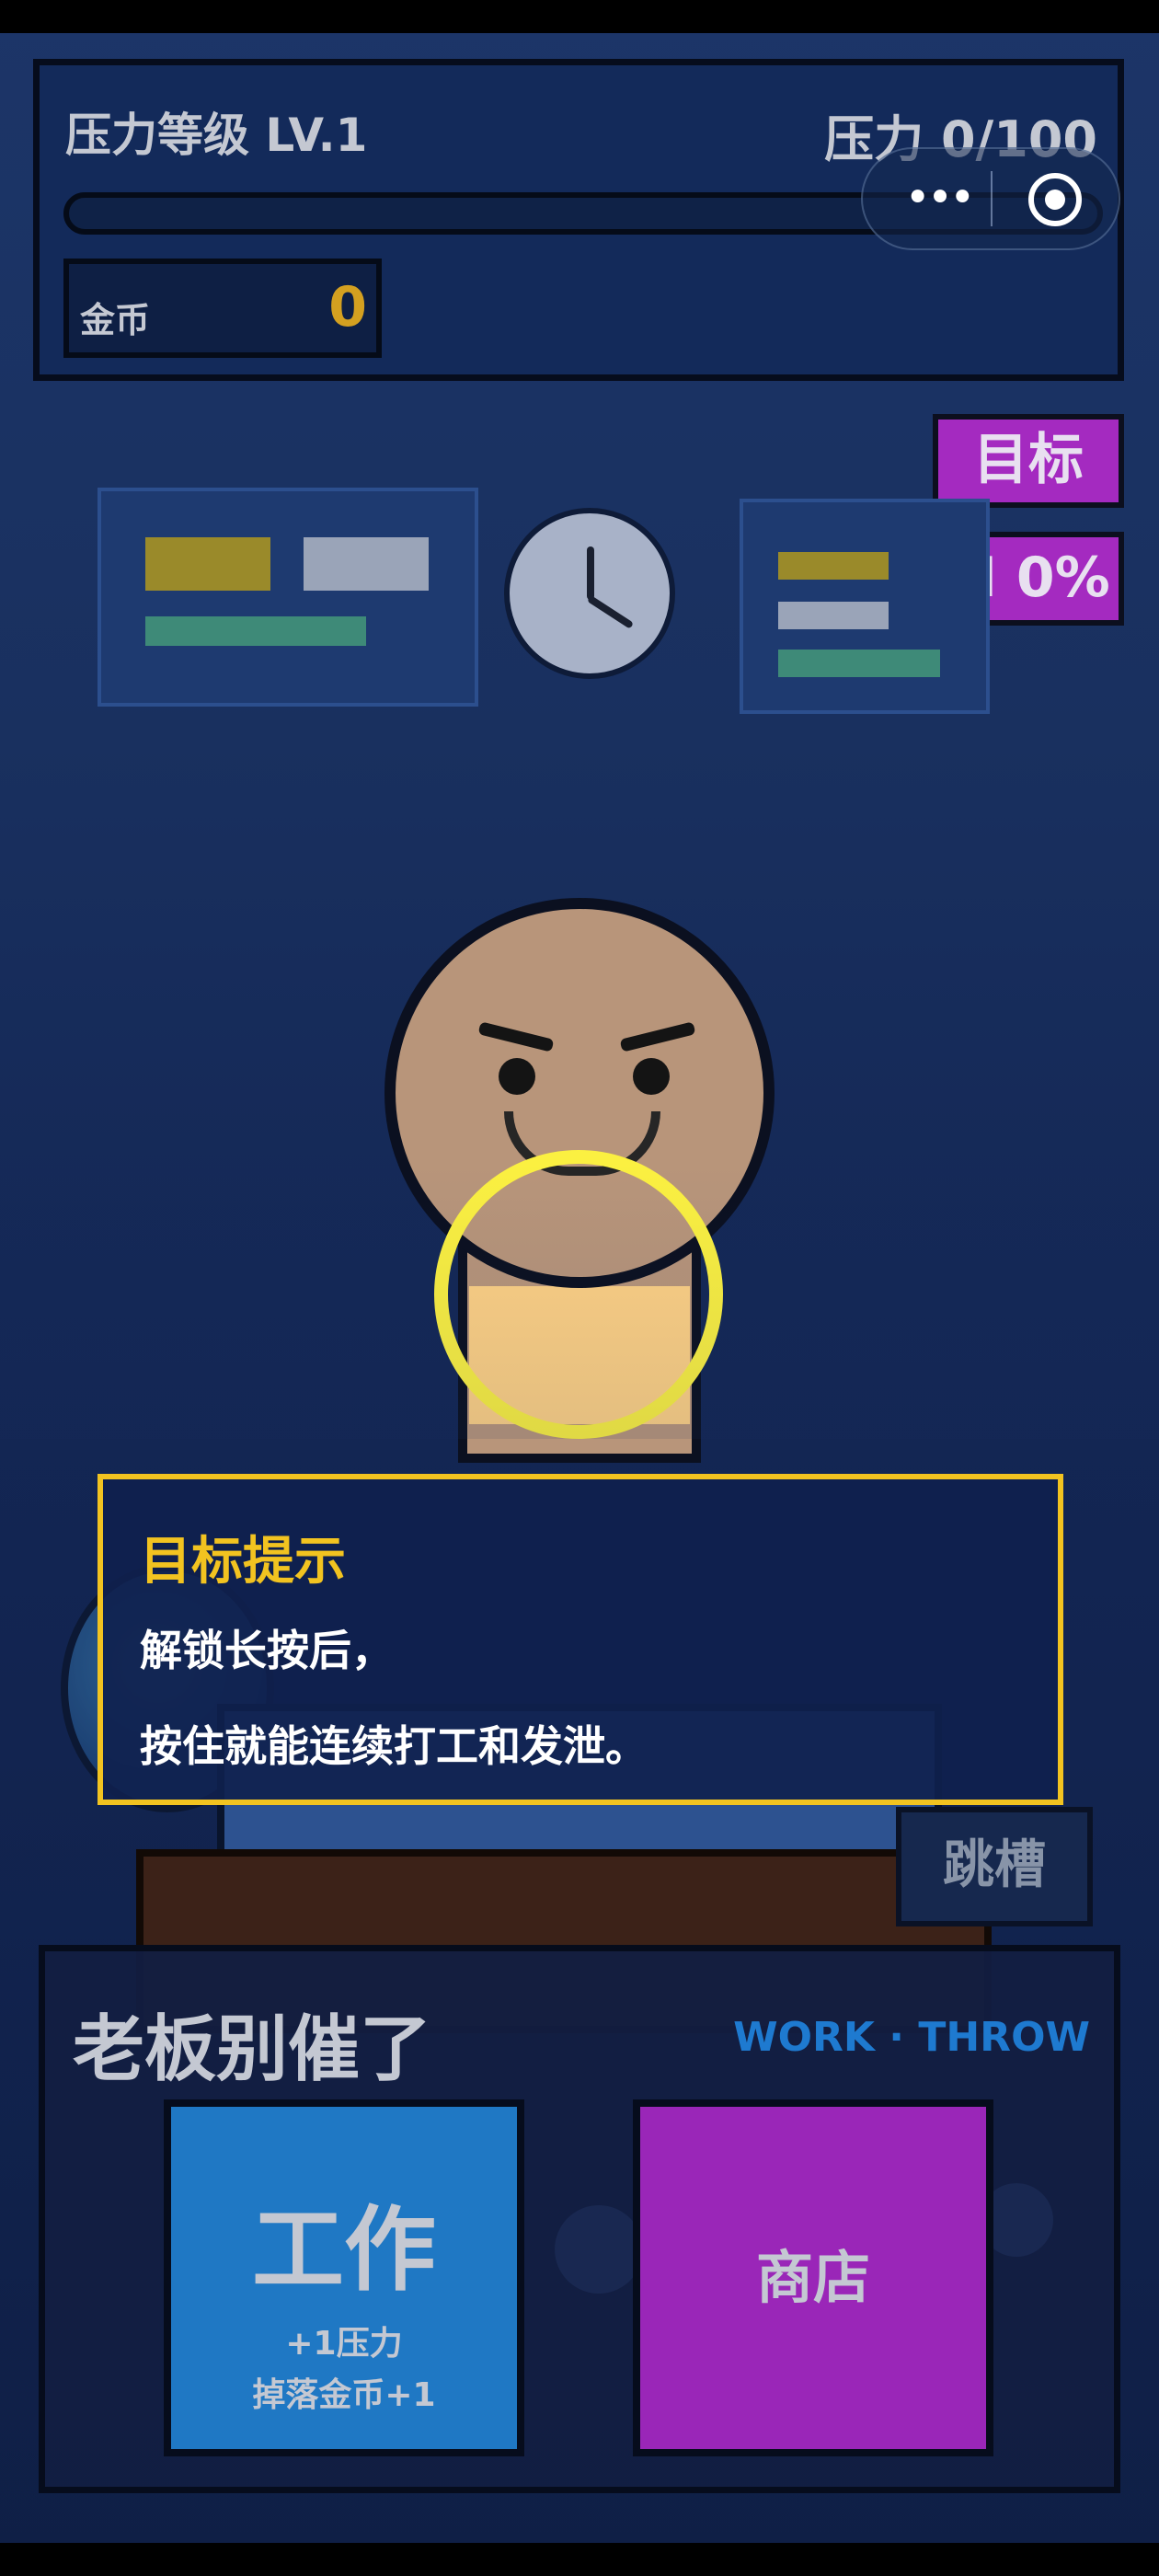 The width and height of the screenshot is (1159, 2576). What do you see at coordinates (516, 1036) in the screenshot?
I see `left-eyebrow` at bounding box center [516, 1036].